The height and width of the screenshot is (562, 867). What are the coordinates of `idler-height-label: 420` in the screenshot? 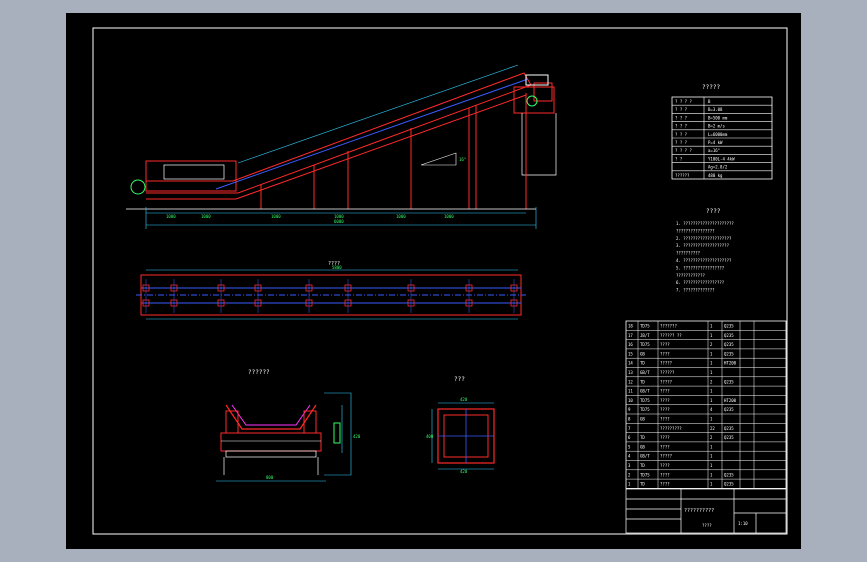 It's located at (357, 436).